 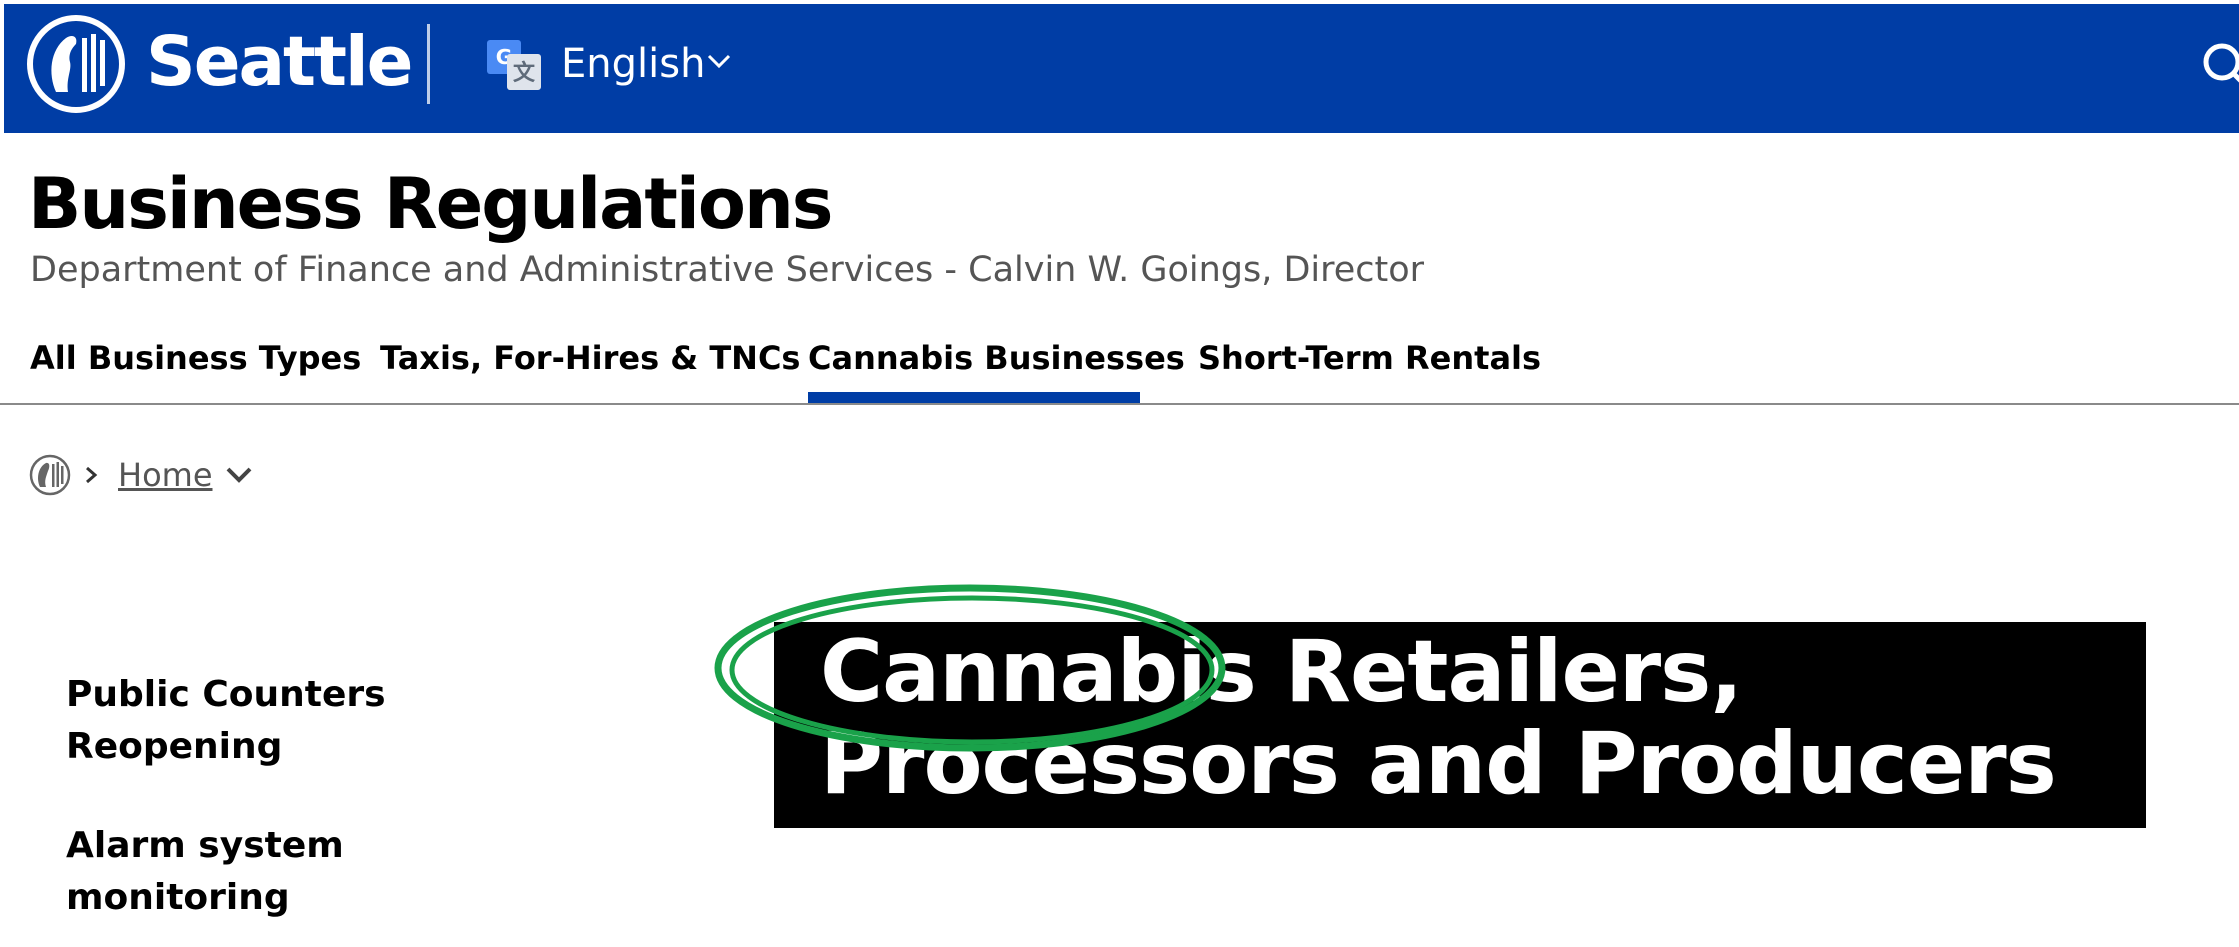 I want to click on nav-taxis-for-hires: Taxis, For-Hires & TNCs, so click(x=590, y=358).